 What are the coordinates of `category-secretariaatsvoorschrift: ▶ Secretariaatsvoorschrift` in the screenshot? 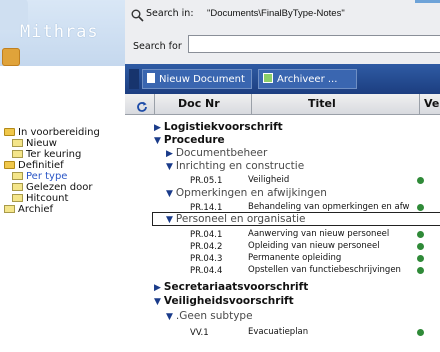 It's located at (231, 287).